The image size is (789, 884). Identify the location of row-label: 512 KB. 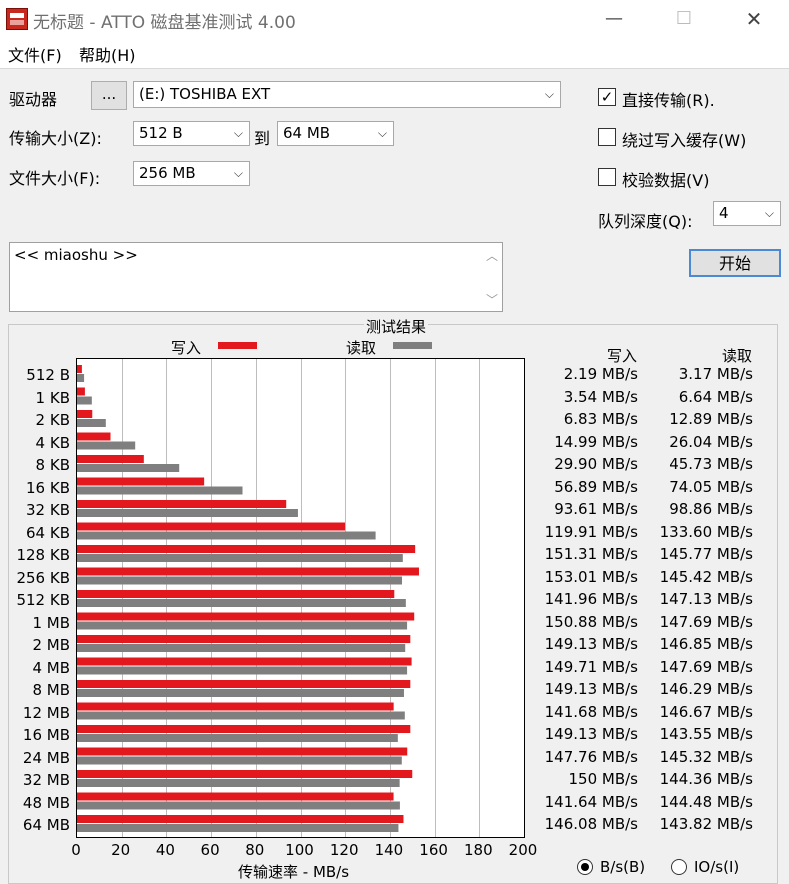
(43, 600).